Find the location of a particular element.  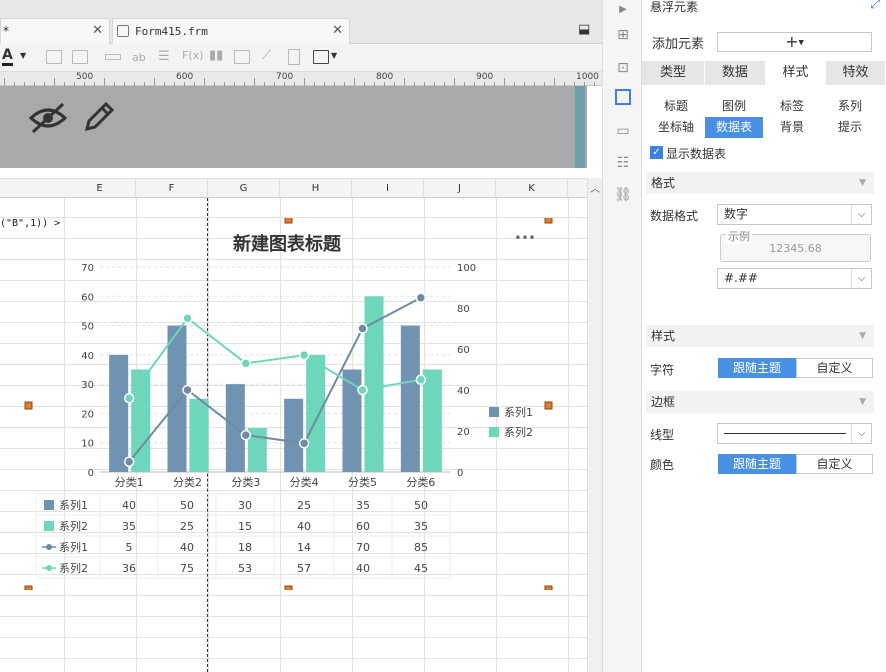

ruler-label: 1000 is located at coordinates (587, 77).